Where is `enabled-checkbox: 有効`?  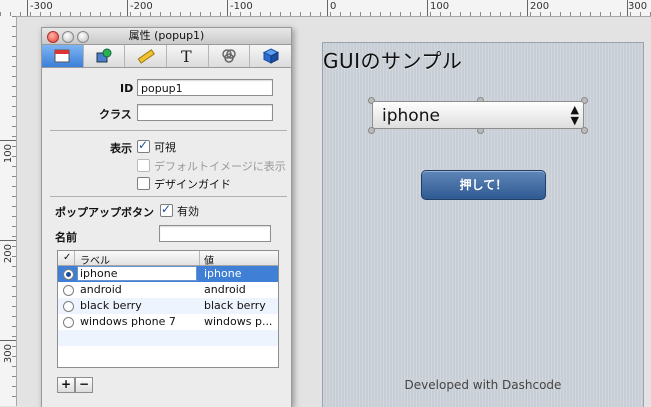 enabled-checkbox: 有効 is located at coordinates (179, 210).